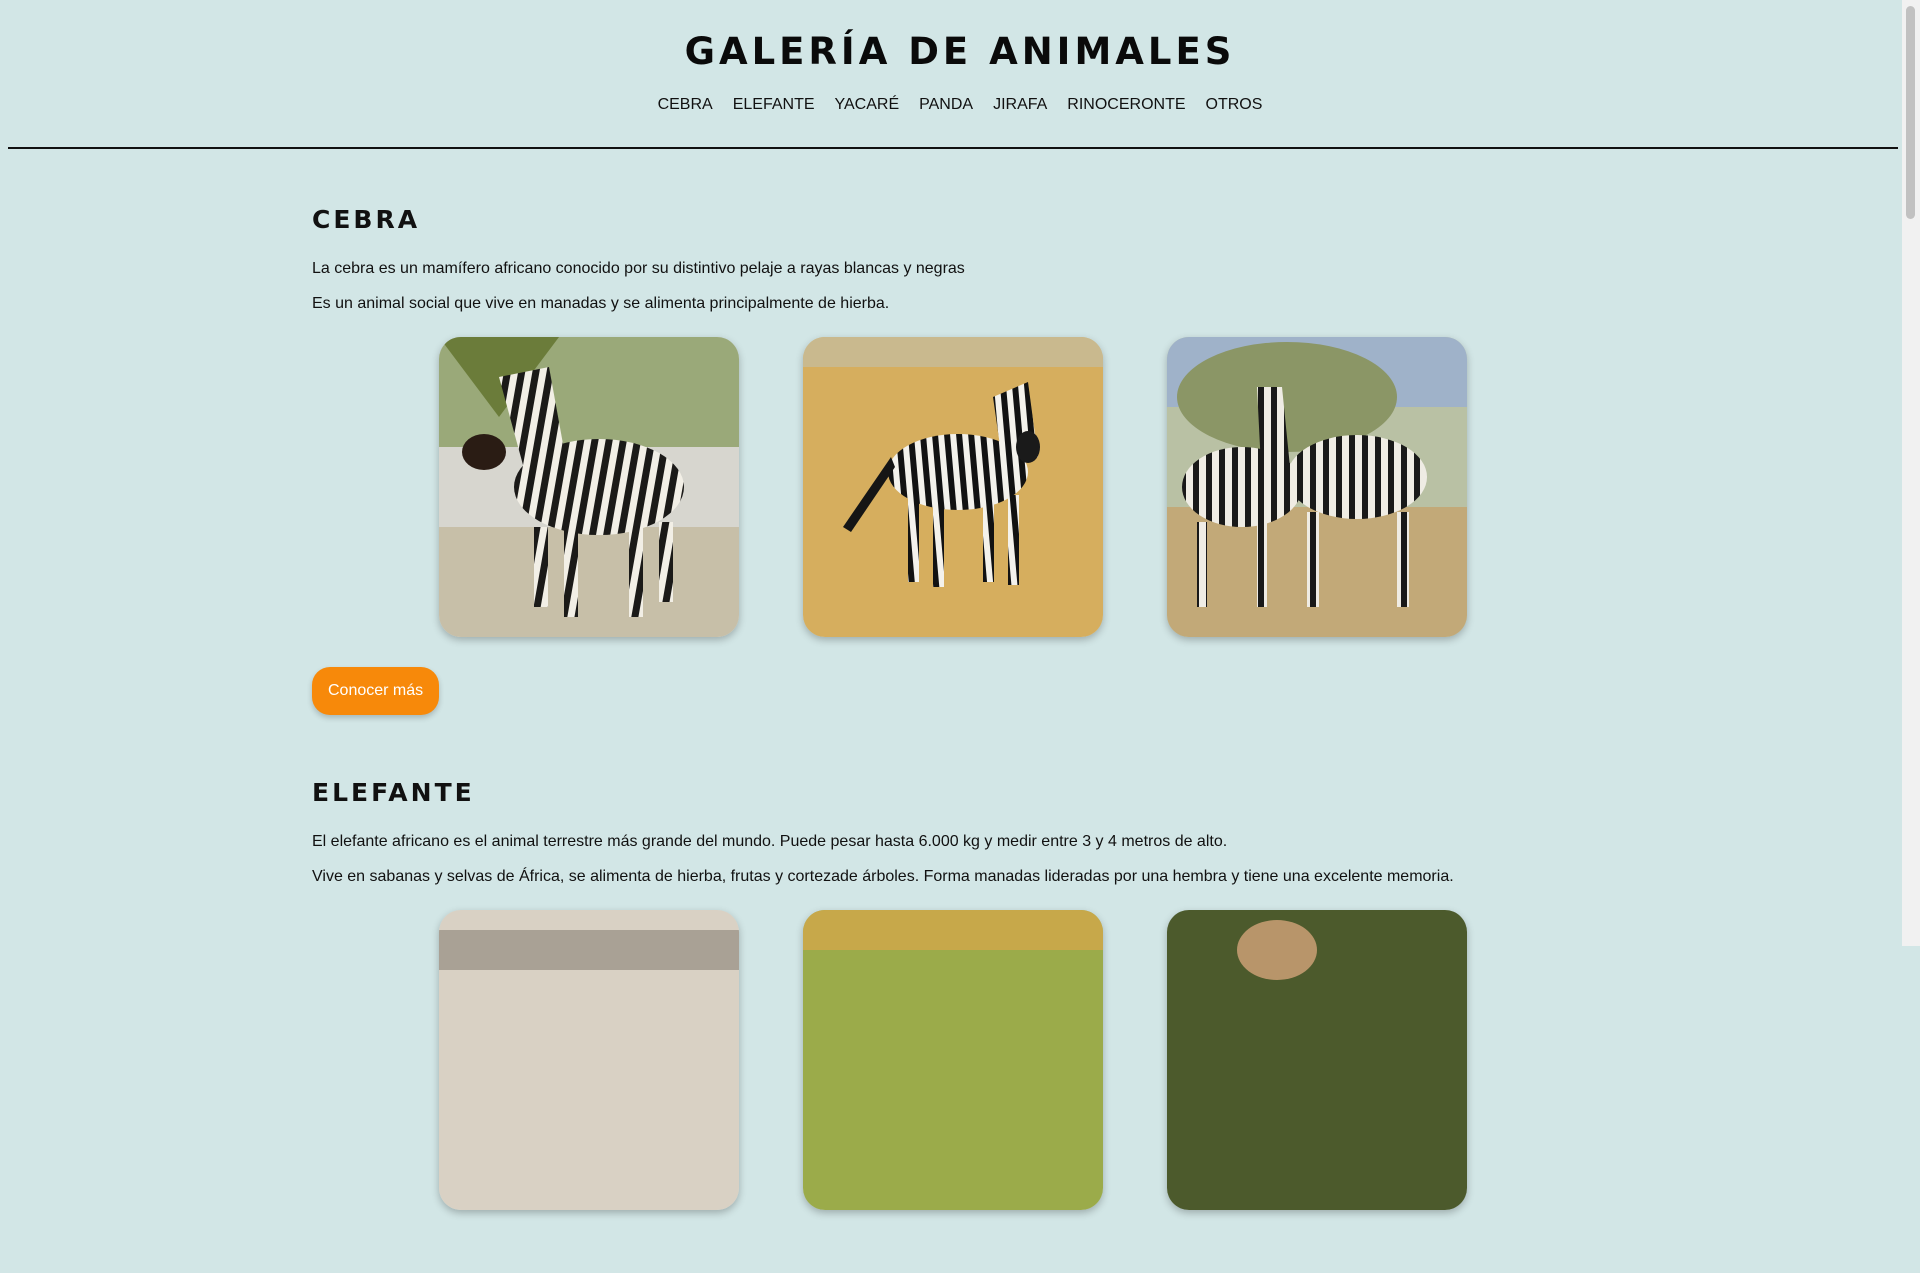  I want to click on page-scrollbar, so click(1911, 473).